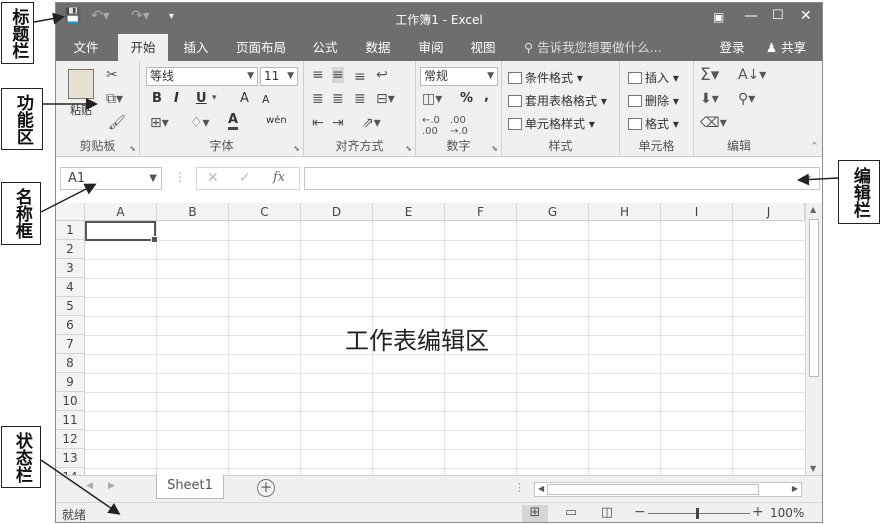 The image size is (885, 524). What do you see at coordinates (70, 439) in the screenshot?
I see `row-header: 12` at bounding box center [70, 439].